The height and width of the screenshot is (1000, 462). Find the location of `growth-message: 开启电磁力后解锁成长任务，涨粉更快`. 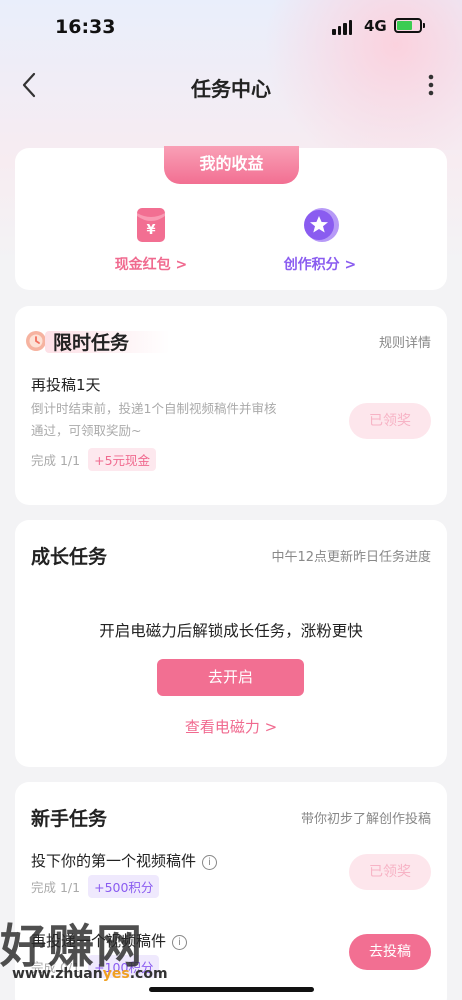

growth-message: 开启电磁力后解锁成长任务，涨粉更快 is located at coordinates (231, 631).